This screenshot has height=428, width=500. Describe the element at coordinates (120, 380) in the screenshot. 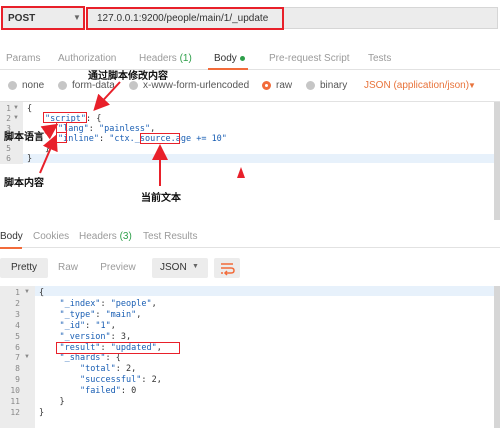

I see `response-code-line: "successful": 2,` at that location.